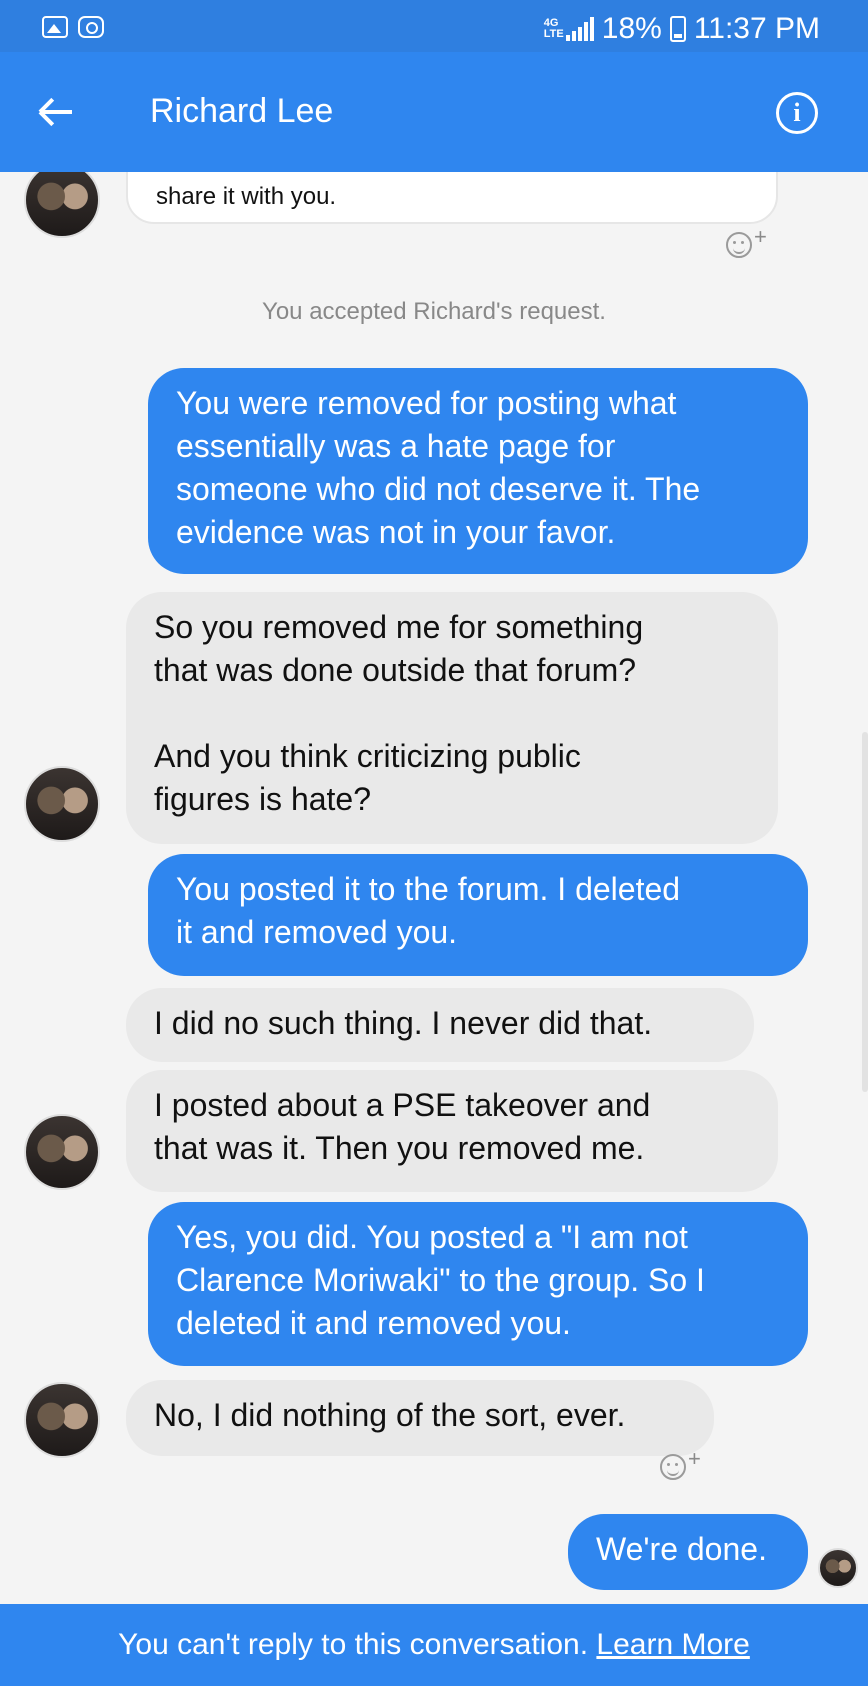 This screenshot has width=868, height=1686. Describe the element at coordinates (434, 26) in the screenshot. I see `status-bar: 4G LTE 18% 11:37 PM` at that location.